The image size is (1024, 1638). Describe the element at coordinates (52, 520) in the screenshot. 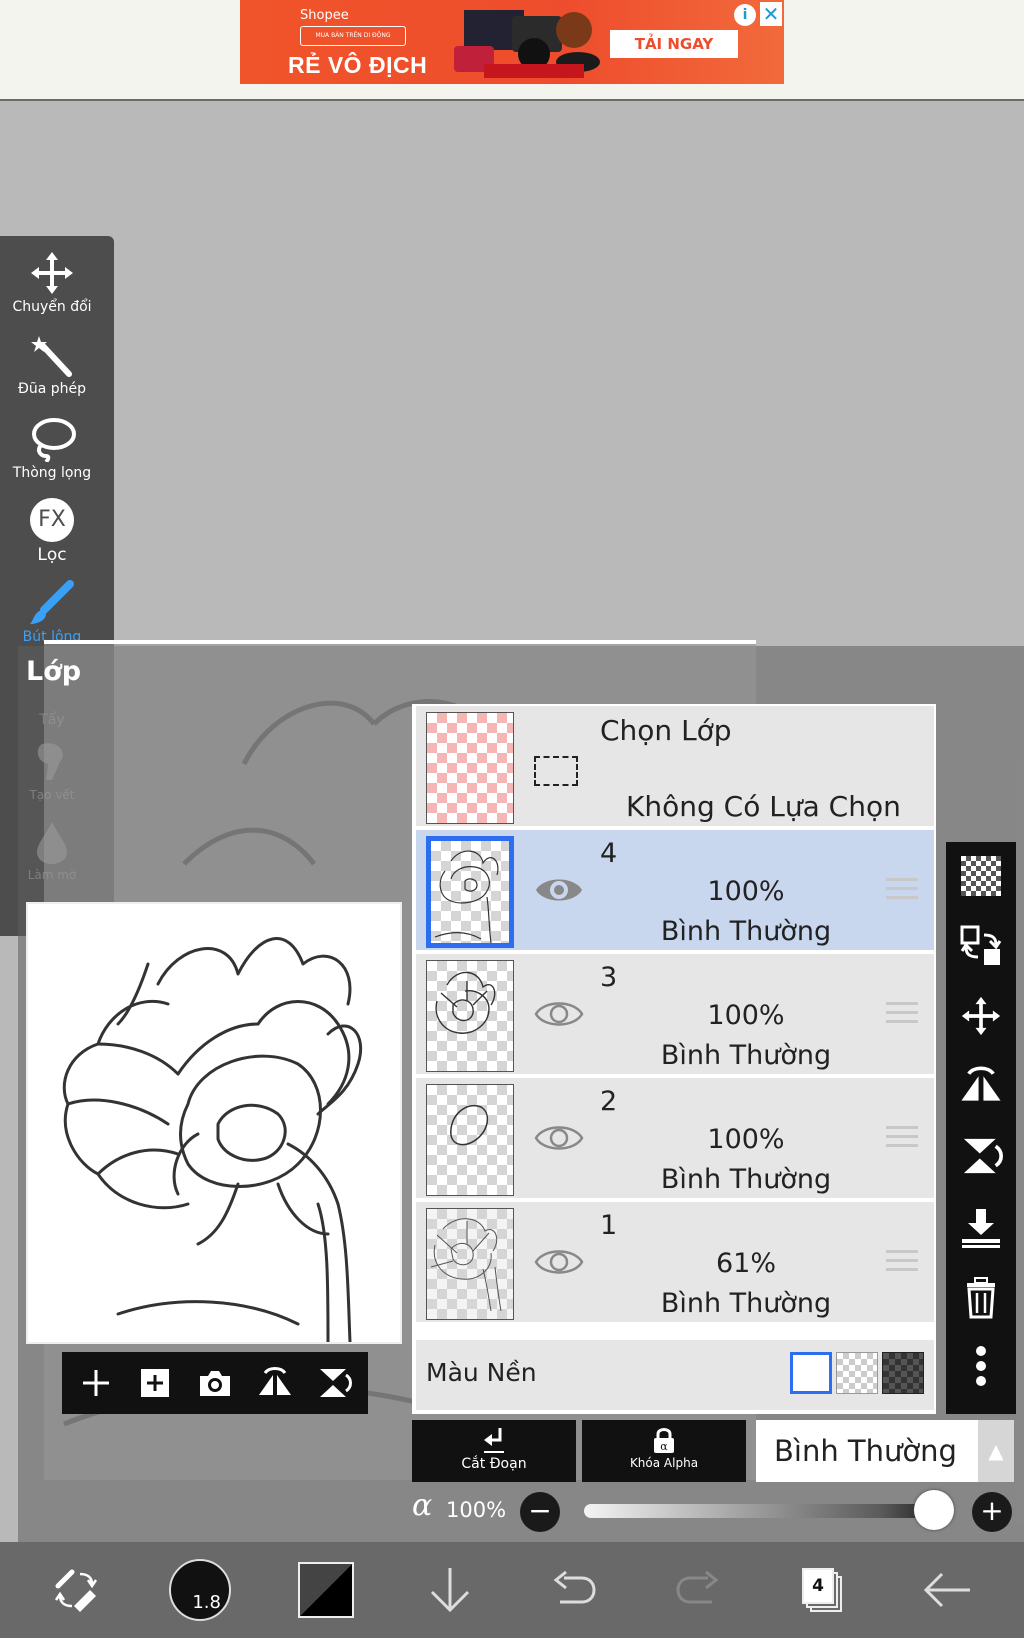

I see `fx-filter-icon: FX` at that location.